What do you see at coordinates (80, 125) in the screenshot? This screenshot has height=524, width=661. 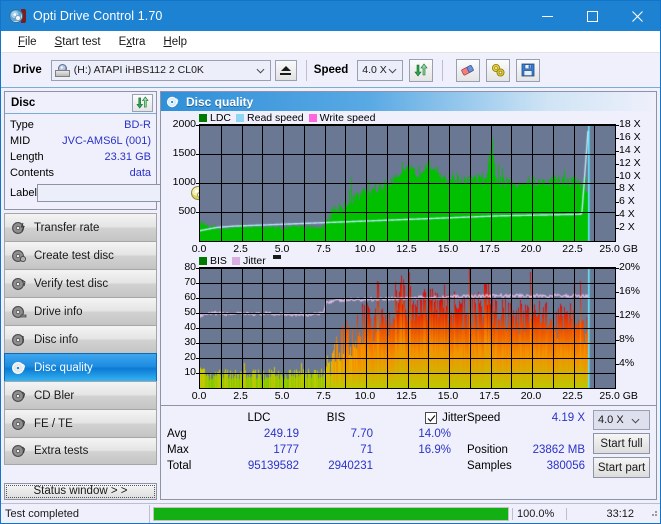 I see `disc-row-type: Type BD-R` at bounding box center [80, 125].